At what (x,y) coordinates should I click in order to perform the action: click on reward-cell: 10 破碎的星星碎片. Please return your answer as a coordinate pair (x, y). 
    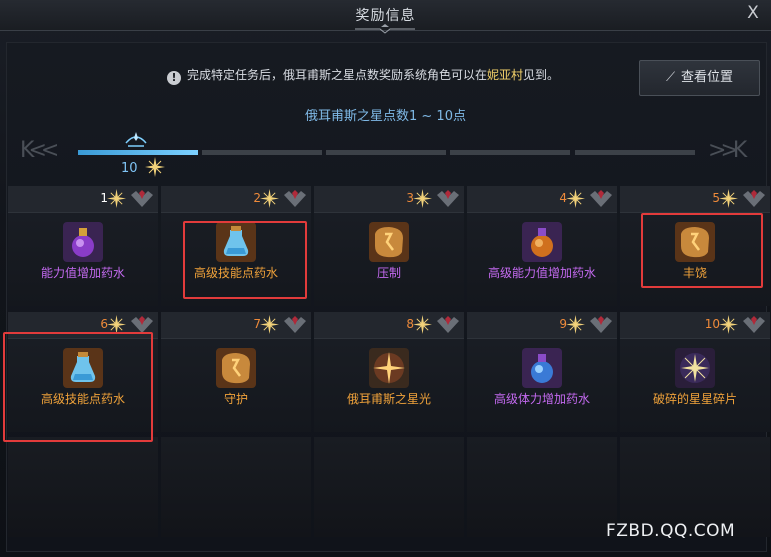
    Looking at the image, I should click on (695, 372).